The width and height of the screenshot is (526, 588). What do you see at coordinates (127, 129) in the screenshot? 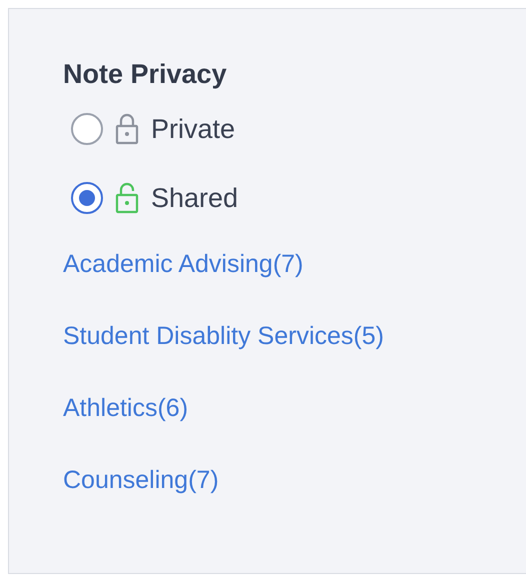
I see `padlock-icon` at bounding box center [127, 129].